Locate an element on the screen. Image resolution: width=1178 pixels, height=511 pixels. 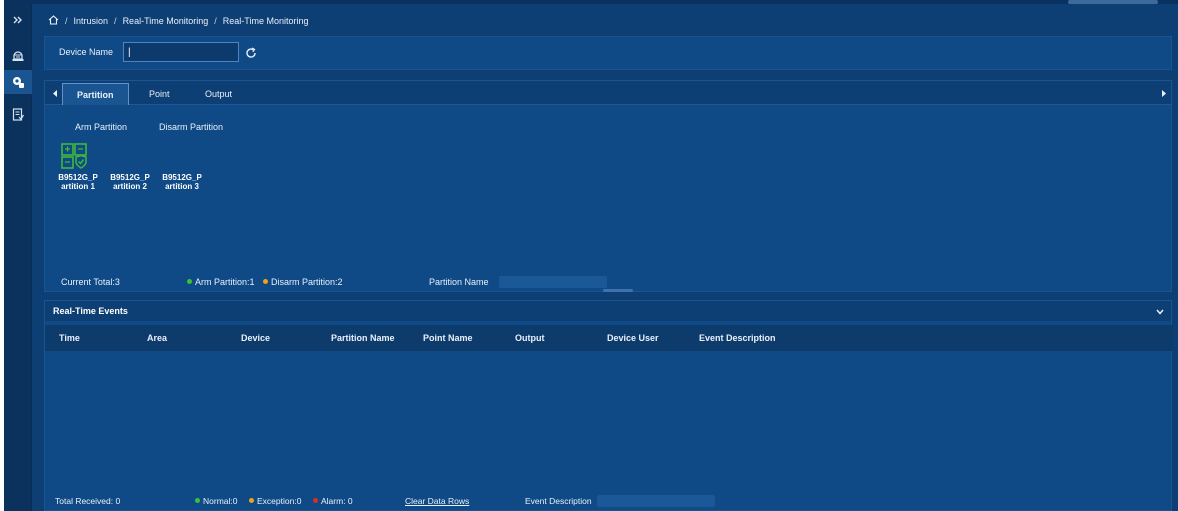
disarmed-dot-icon is located at coordinates (265, 281).